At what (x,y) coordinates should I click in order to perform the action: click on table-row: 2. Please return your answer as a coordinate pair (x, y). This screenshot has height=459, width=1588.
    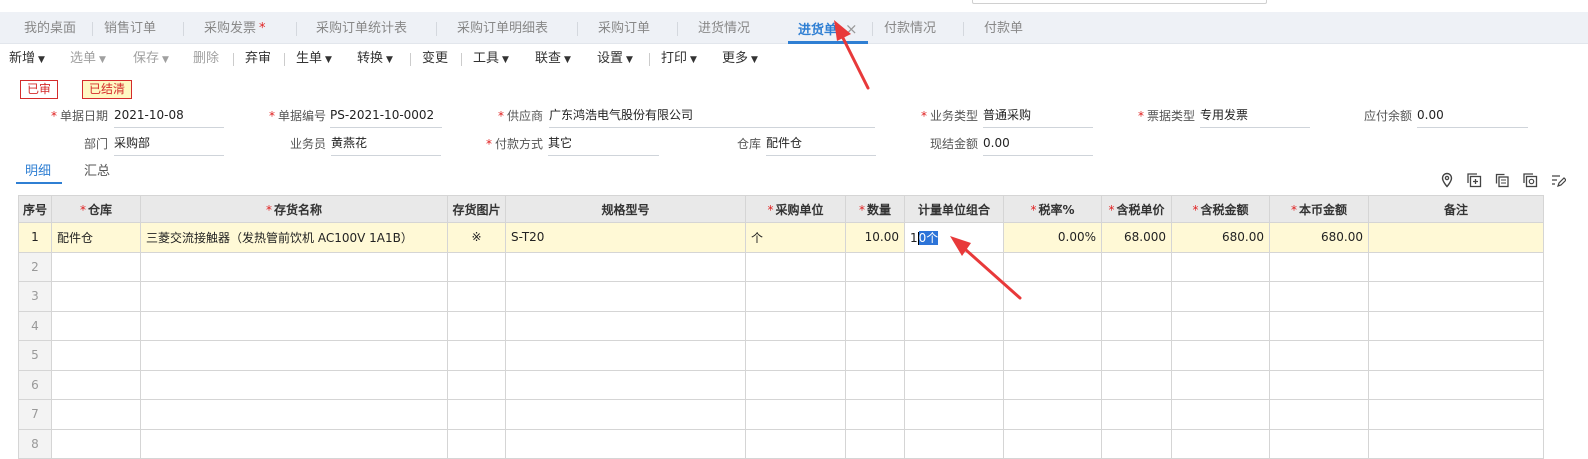
    Looking at the image, I should click on (781, 266).